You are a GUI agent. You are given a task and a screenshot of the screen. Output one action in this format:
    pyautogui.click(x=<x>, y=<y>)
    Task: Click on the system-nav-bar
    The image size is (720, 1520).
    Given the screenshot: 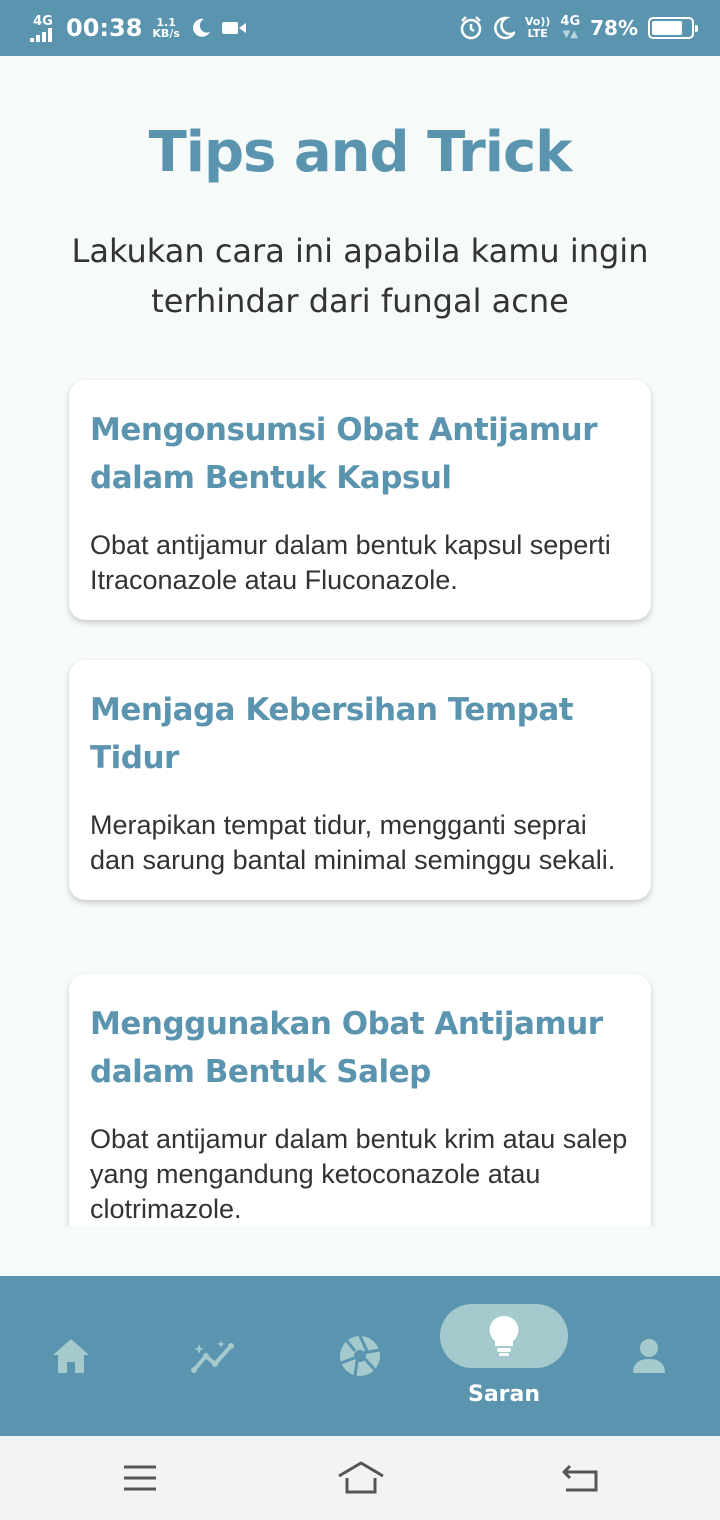 What is the action you would take?
    pyautogui.click(x=360, y=1478)
    